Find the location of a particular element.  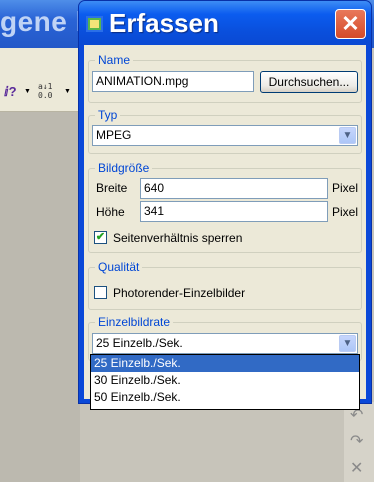

image-size-group-legend: Bildgröße is located at coordinates (124, 168).